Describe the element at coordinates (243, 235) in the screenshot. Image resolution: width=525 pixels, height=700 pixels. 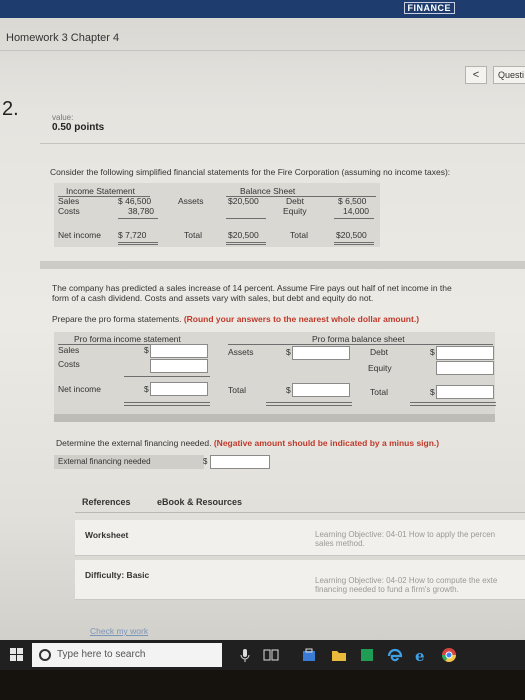
I see `total-assets-value: $20,500` at that location.